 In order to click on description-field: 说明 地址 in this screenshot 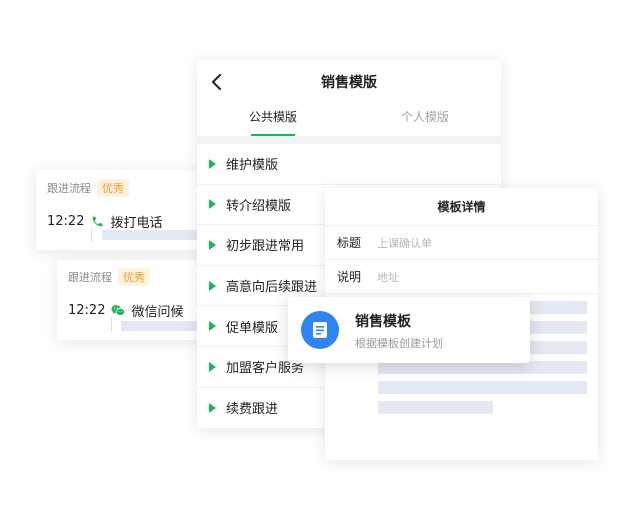, I will do `click(461, 277)`.